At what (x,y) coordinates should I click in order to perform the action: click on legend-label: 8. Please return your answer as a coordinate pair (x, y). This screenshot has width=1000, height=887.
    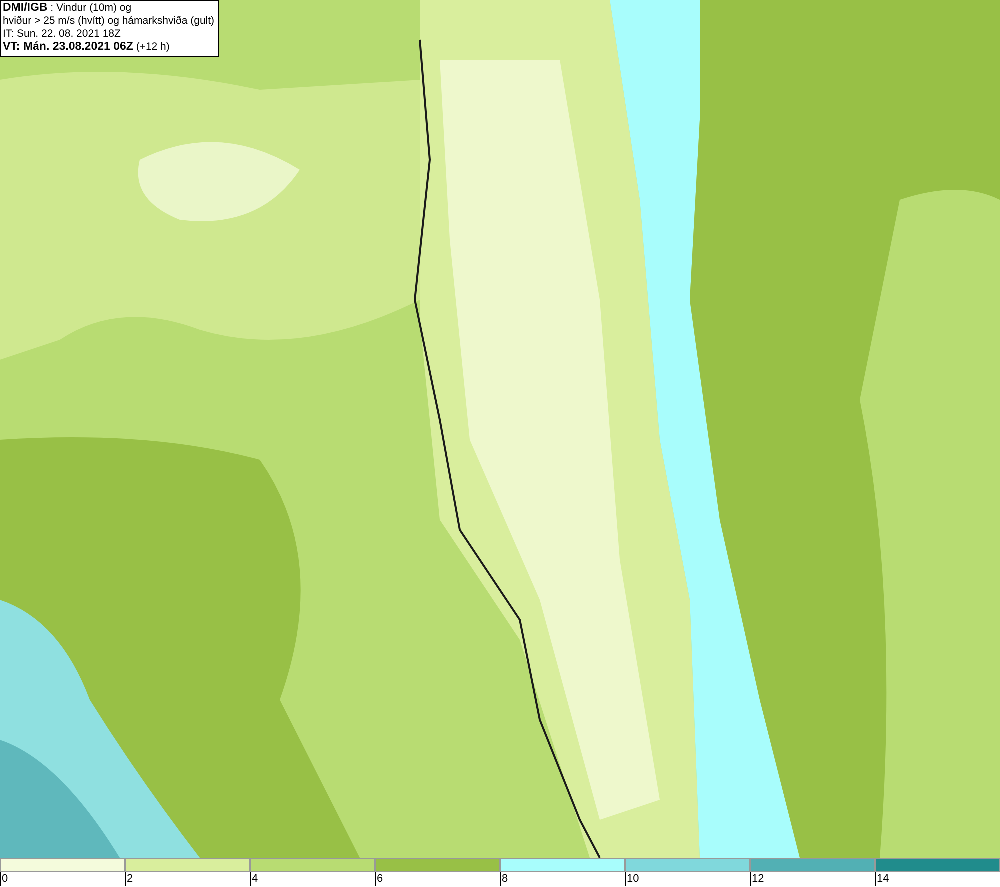
    Looking at the image, I should click on (504, 879).